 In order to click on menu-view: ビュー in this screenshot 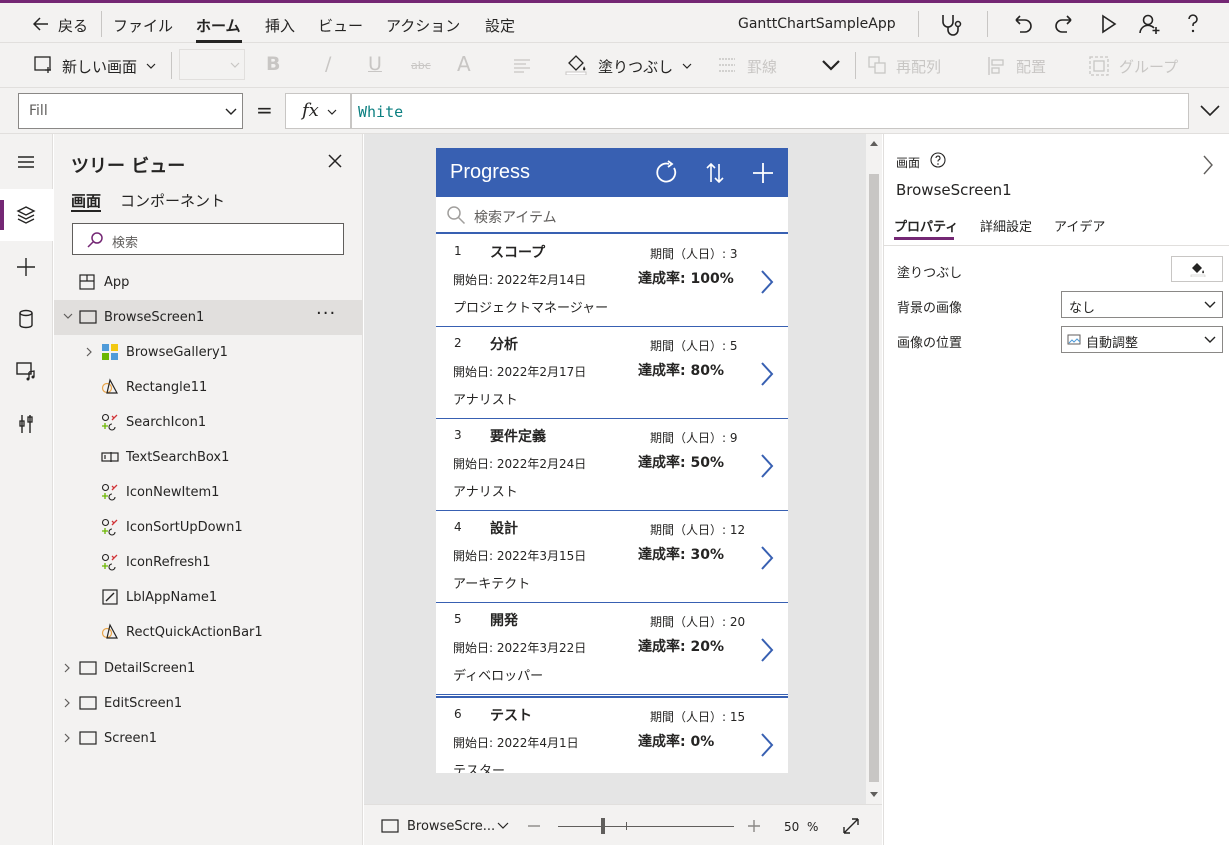, I will do `click(340, 25)`.